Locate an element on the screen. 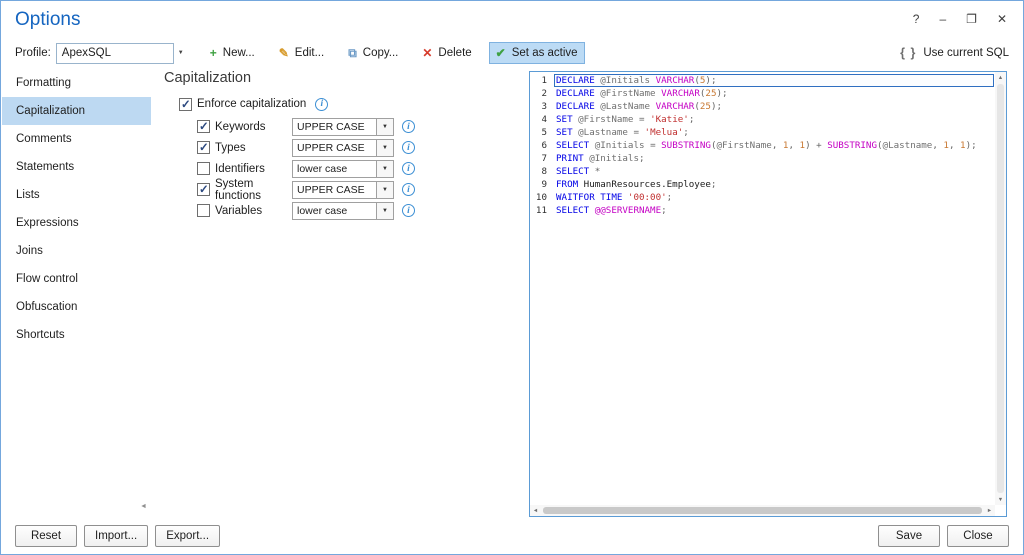  horizontal-scroll-thumb is located at coordinates (762, 510).